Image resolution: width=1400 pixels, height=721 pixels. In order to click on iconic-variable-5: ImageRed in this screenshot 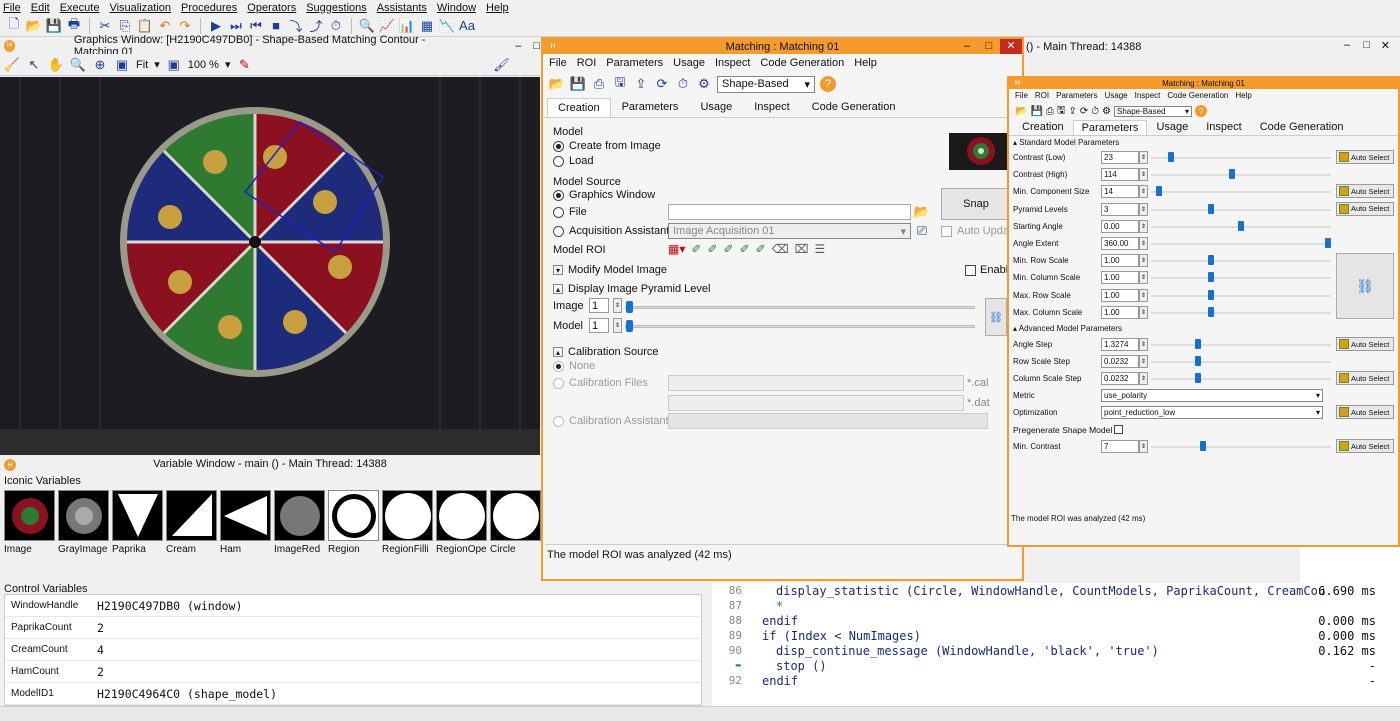, I will do `click(299, 523)`.